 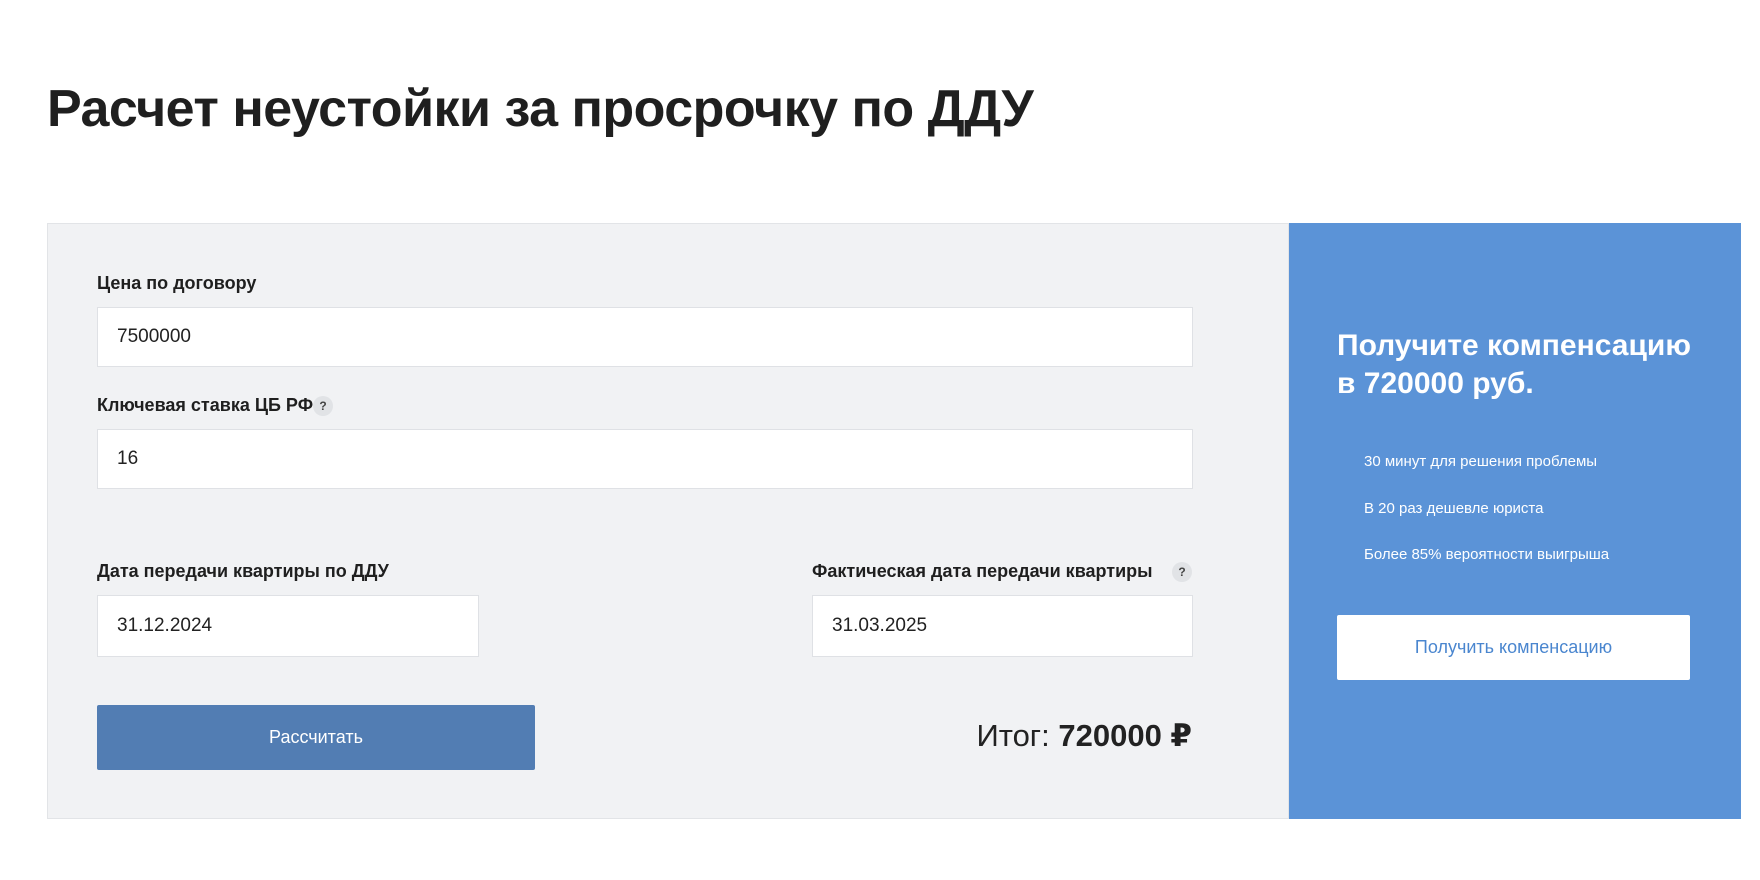 What do you see at coordinates (1013, 735) in the screenshot?
I see `total-label: Итог:` at bounding box center [1013, 735].